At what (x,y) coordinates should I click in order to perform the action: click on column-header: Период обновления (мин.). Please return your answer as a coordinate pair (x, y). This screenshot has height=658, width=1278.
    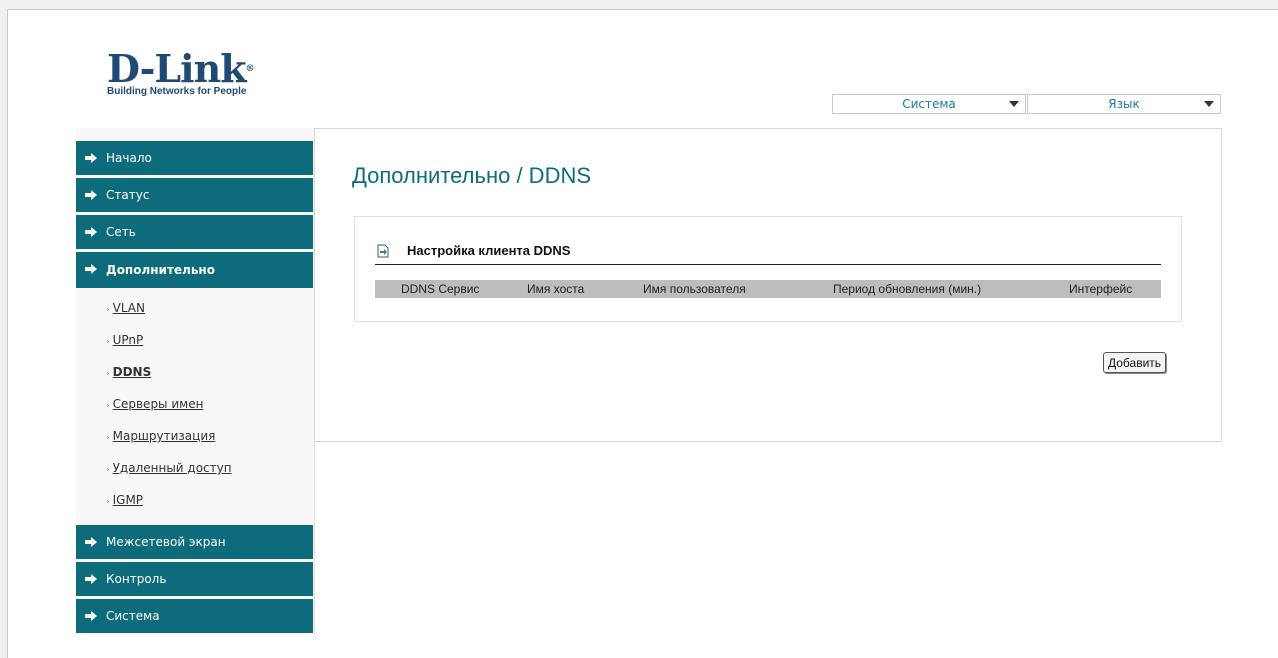
    Looking at the image, I should click on (907, 289).